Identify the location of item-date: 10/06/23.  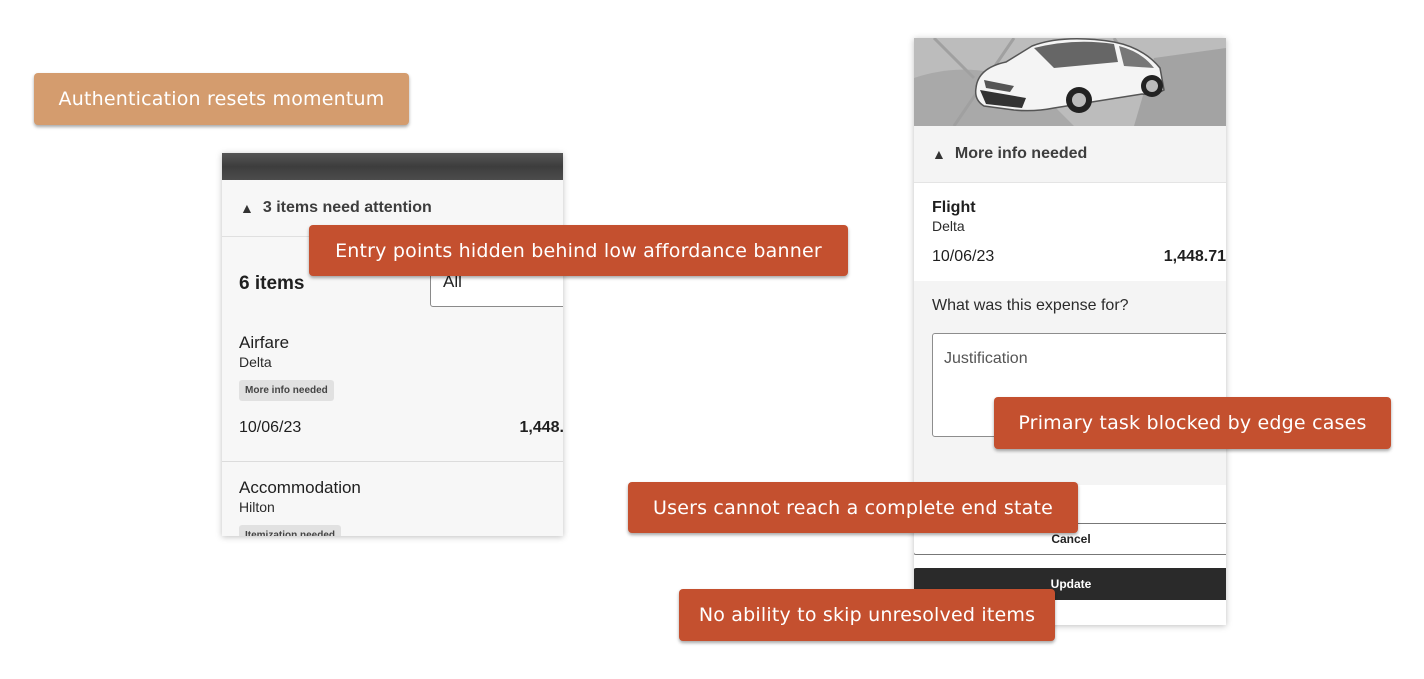
(270, 427).